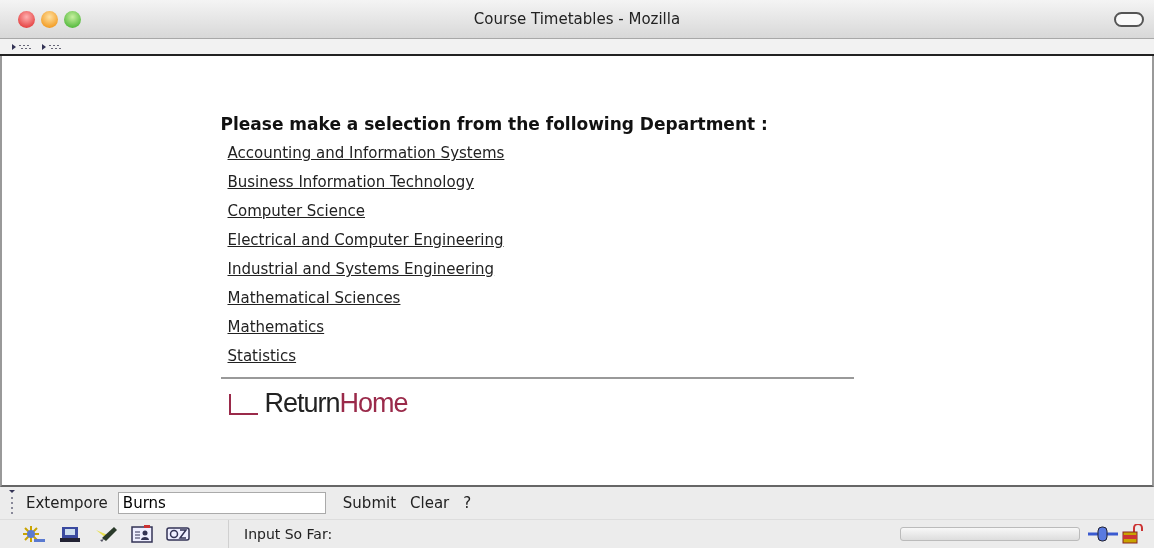  What do you see at coordinates (430, 503) in the screenshot?
I see `toolbar-button: Clear` at bounding box center [430, 503].